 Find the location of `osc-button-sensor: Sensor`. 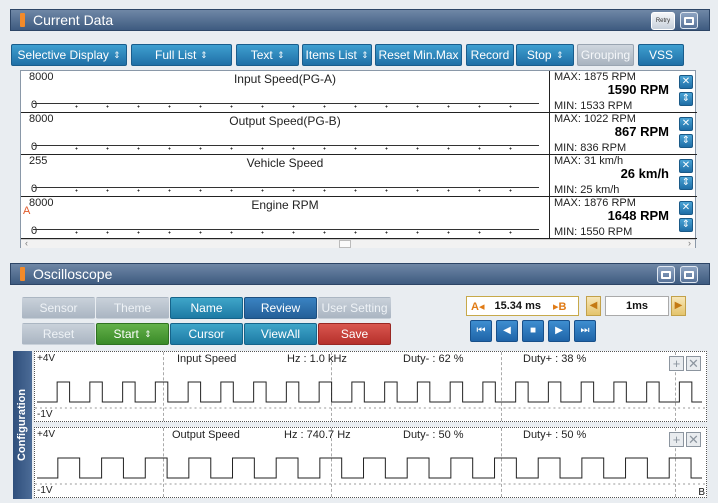

osc-button-sensor: Sensor is located at coordinates (58, 308).